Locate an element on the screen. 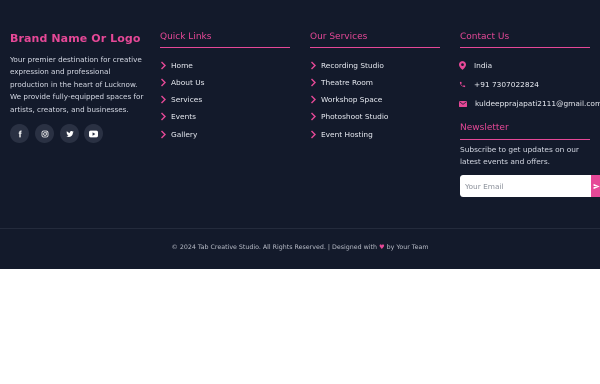  footer-link-about-us: About Us is located at coordinates (182, 82).